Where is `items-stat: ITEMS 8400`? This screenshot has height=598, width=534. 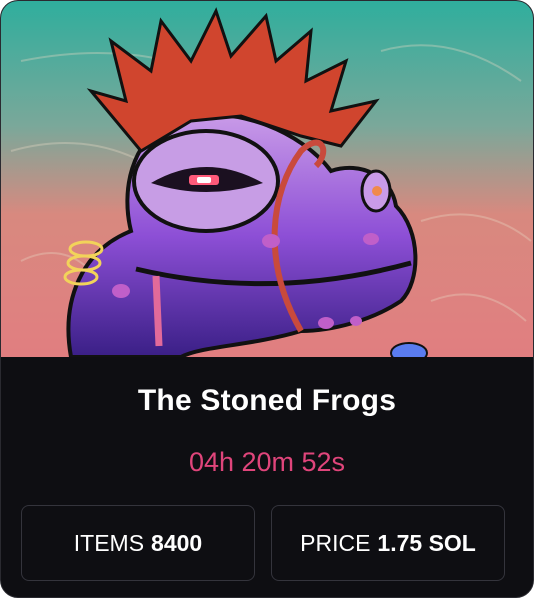 items-stat: ITEMS 8400 is located at coordinates (138, 543).